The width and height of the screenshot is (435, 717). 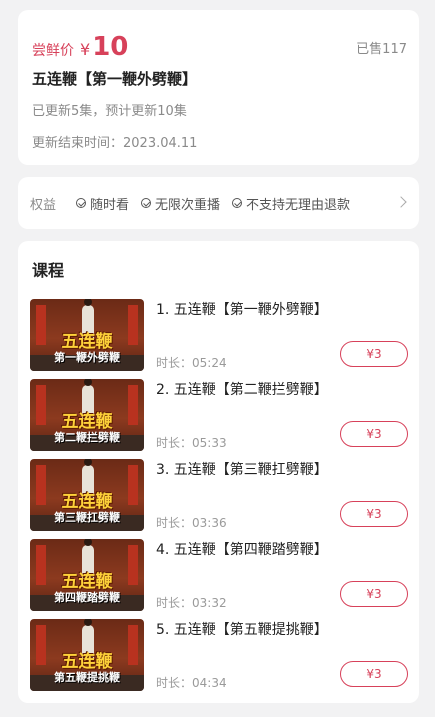 What do you see at coordinates (242, 309) in the screenshot?
I see `lesson-title: 1. 五连鞭【第一鞭外劈鞭】` at bounding box center [242, 309].